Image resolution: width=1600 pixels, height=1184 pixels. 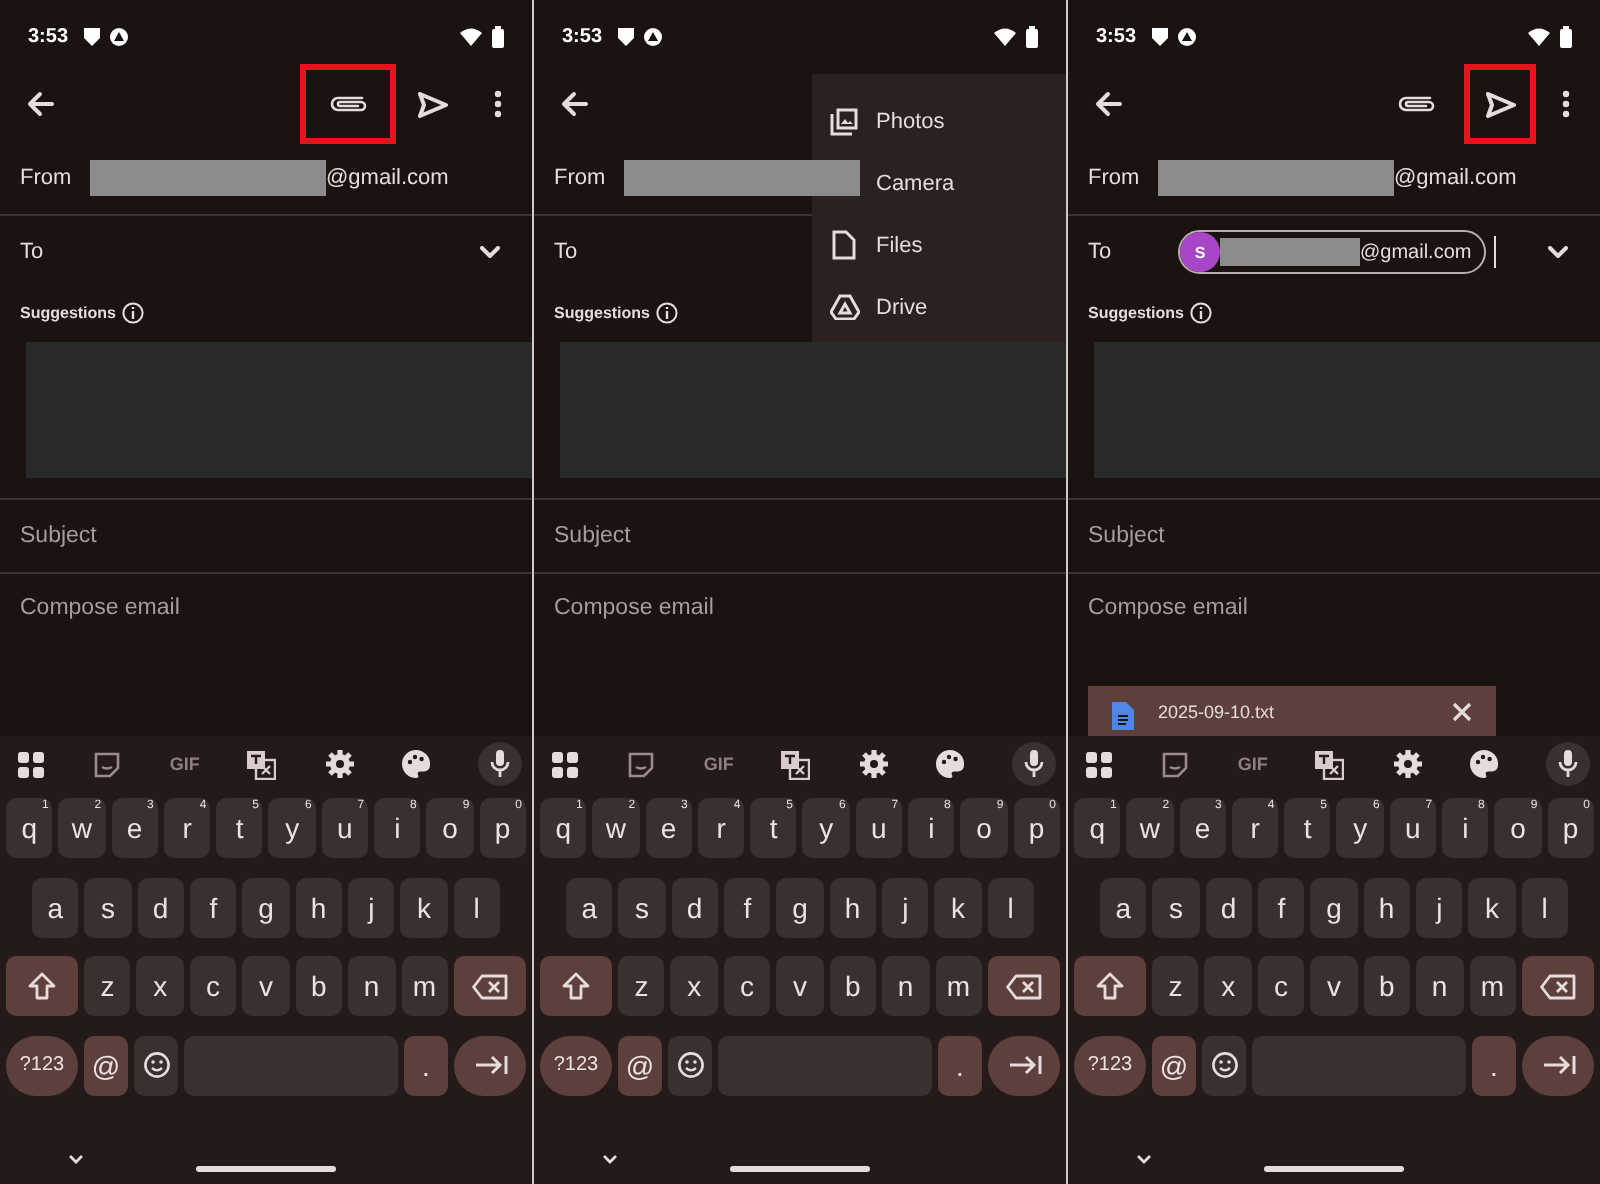 I want to click on attach-button, so click(x=348, y=104).